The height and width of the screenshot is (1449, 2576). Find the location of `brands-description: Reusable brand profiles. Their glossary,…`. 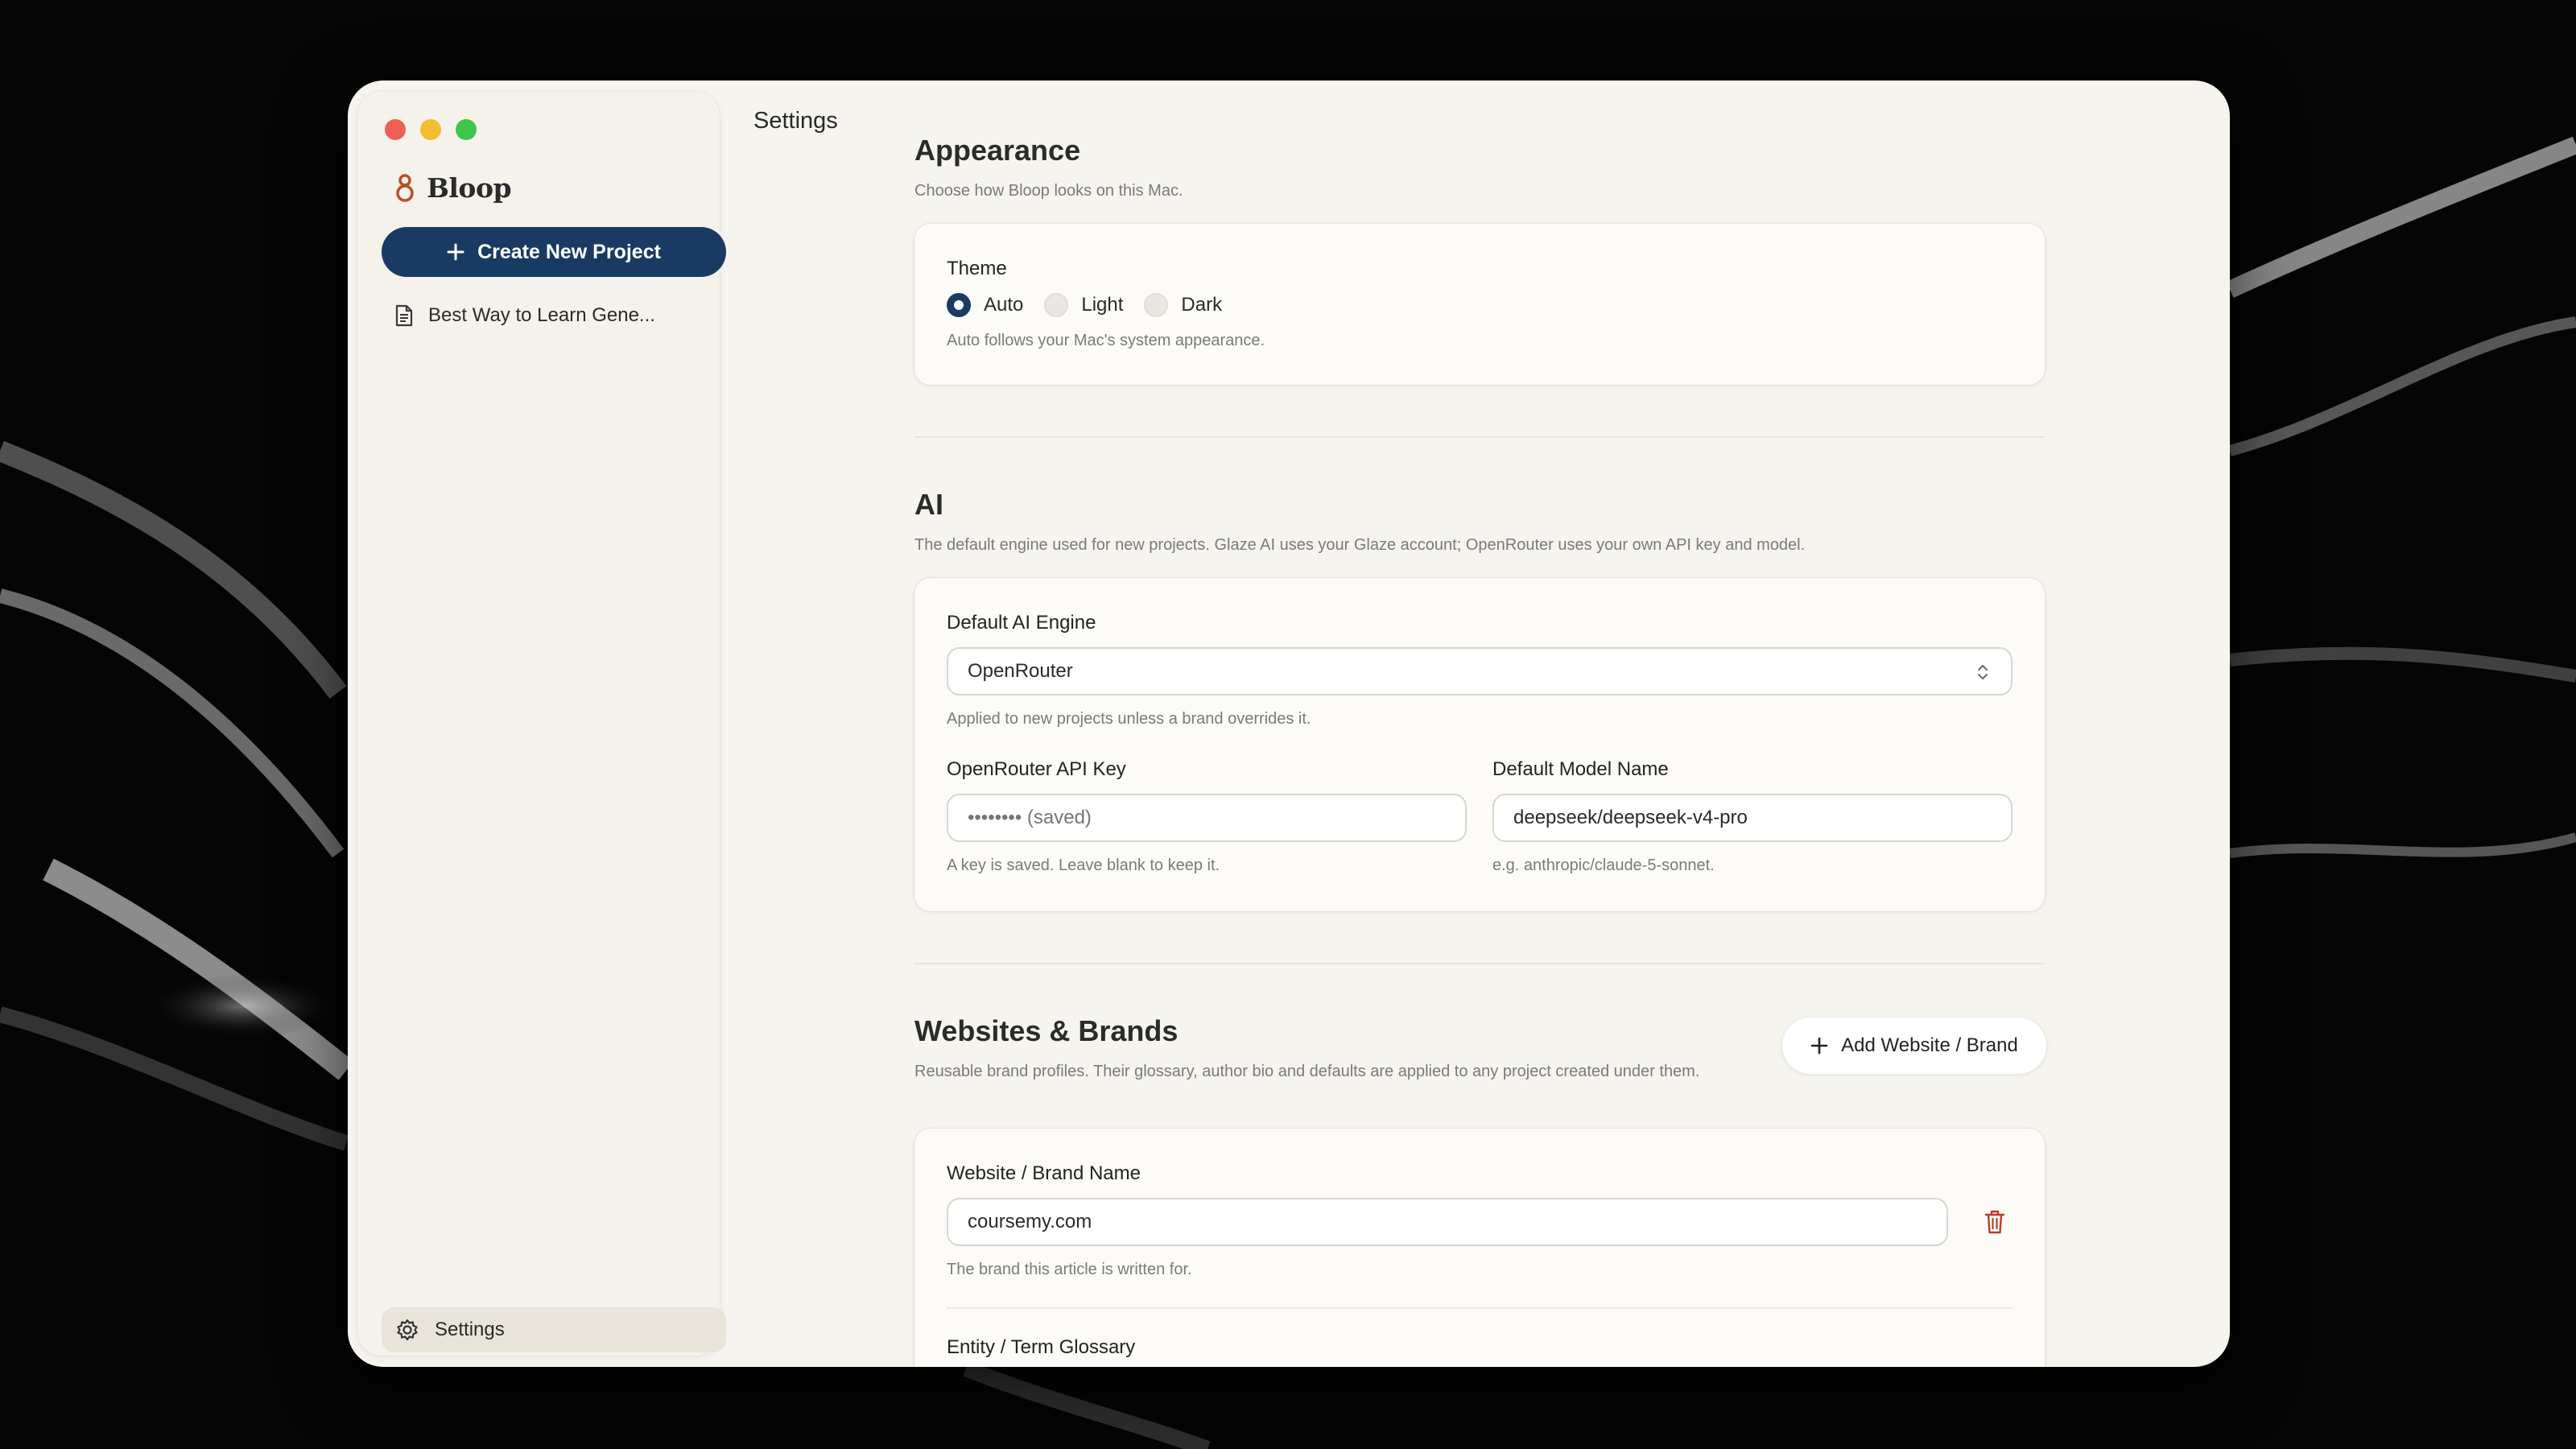

brands-description: Reusable brand profiles. Their glossary,… is located at coordinates (1307, 1071).